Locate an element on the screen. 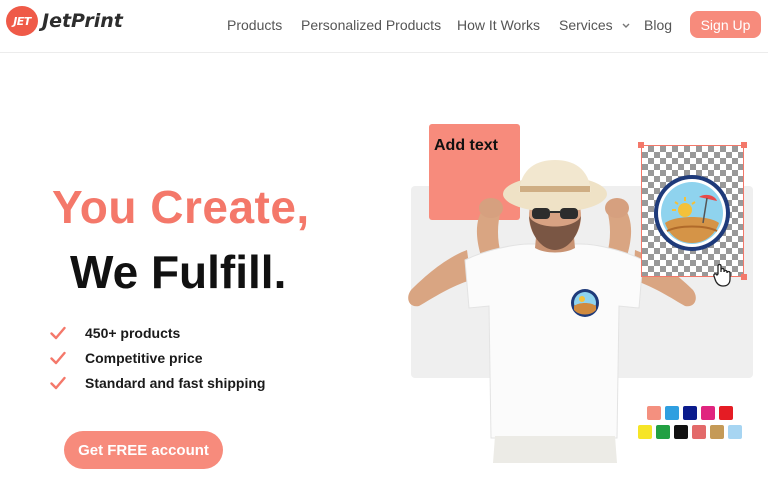 This screenshot has height=481, width=768. chevron-down-icon is located at coordinates (626, 26).